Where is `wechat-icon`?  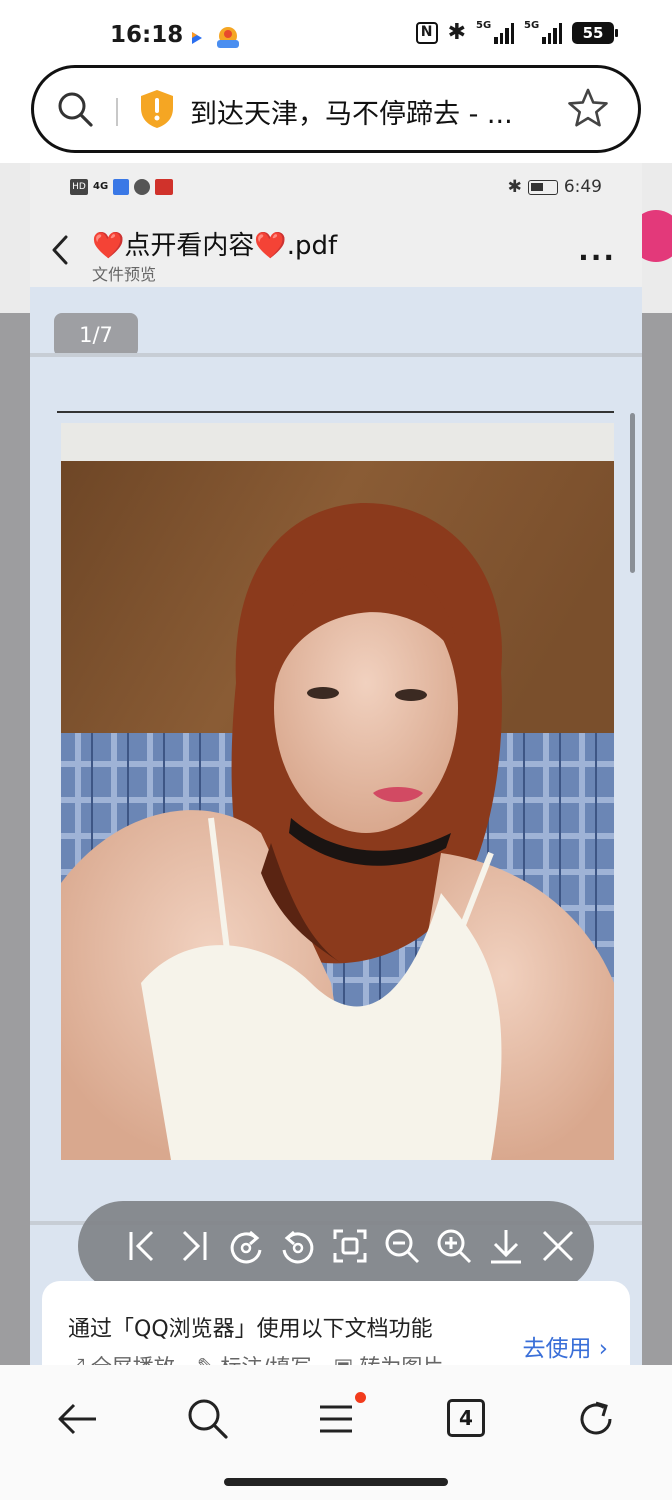 wechat-icon is located at coordinates (142, 187).